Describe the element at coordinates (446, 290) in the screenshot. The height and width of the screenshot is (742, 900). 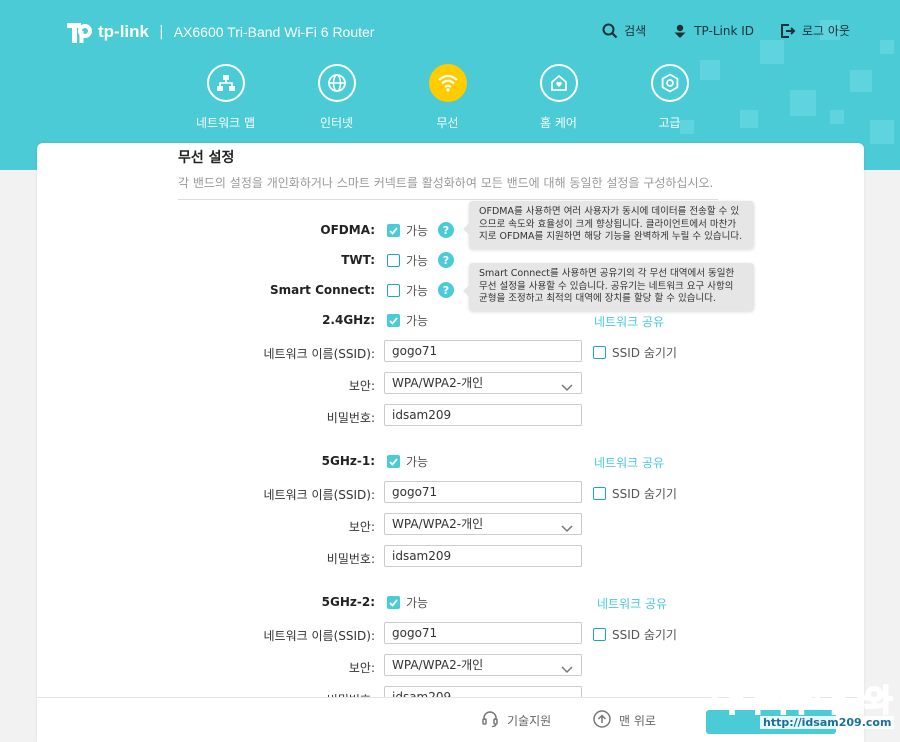
I see `smart-connect-help-icon: ?` at that location.